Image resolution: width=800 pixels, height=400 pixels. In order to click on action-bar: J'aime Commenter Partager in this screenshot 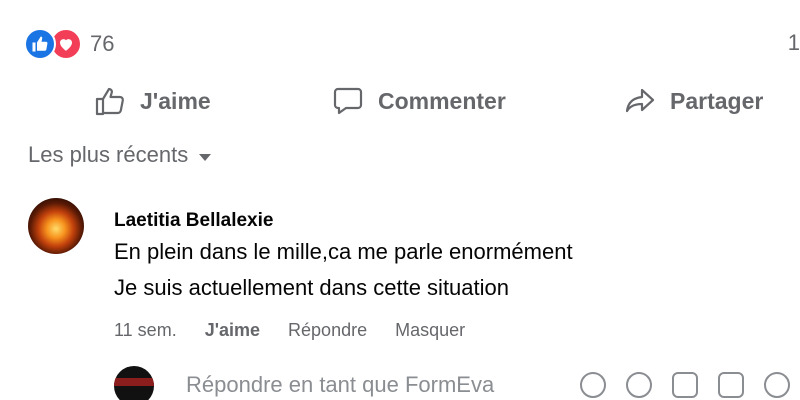, I will do `click(400, 101)`.